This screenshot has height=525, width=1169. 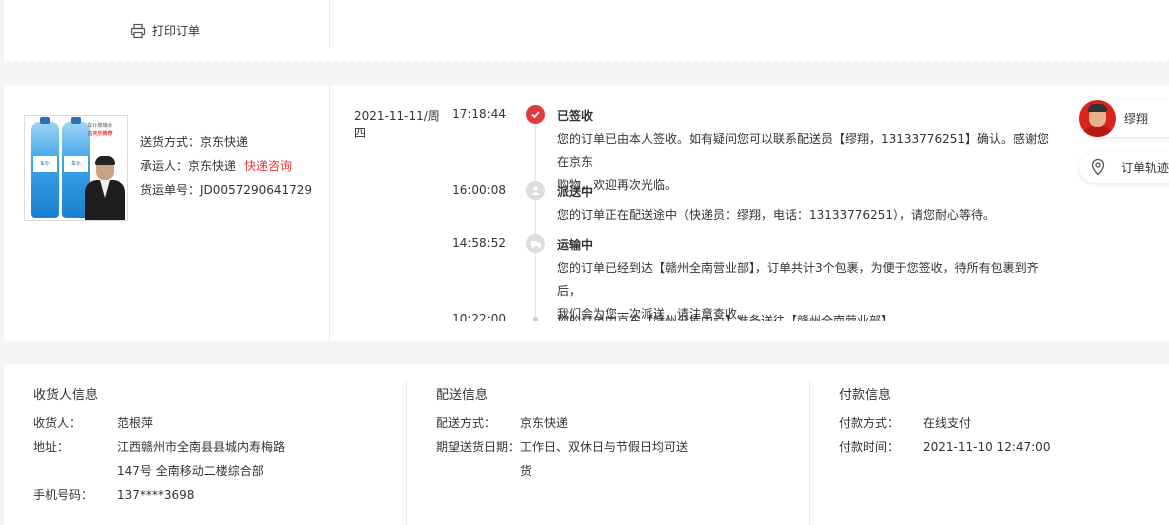 What do you see at coordinates (105, 188) in the screenshot?
I see `spokesperson-image` at bounding box center [105, 188].